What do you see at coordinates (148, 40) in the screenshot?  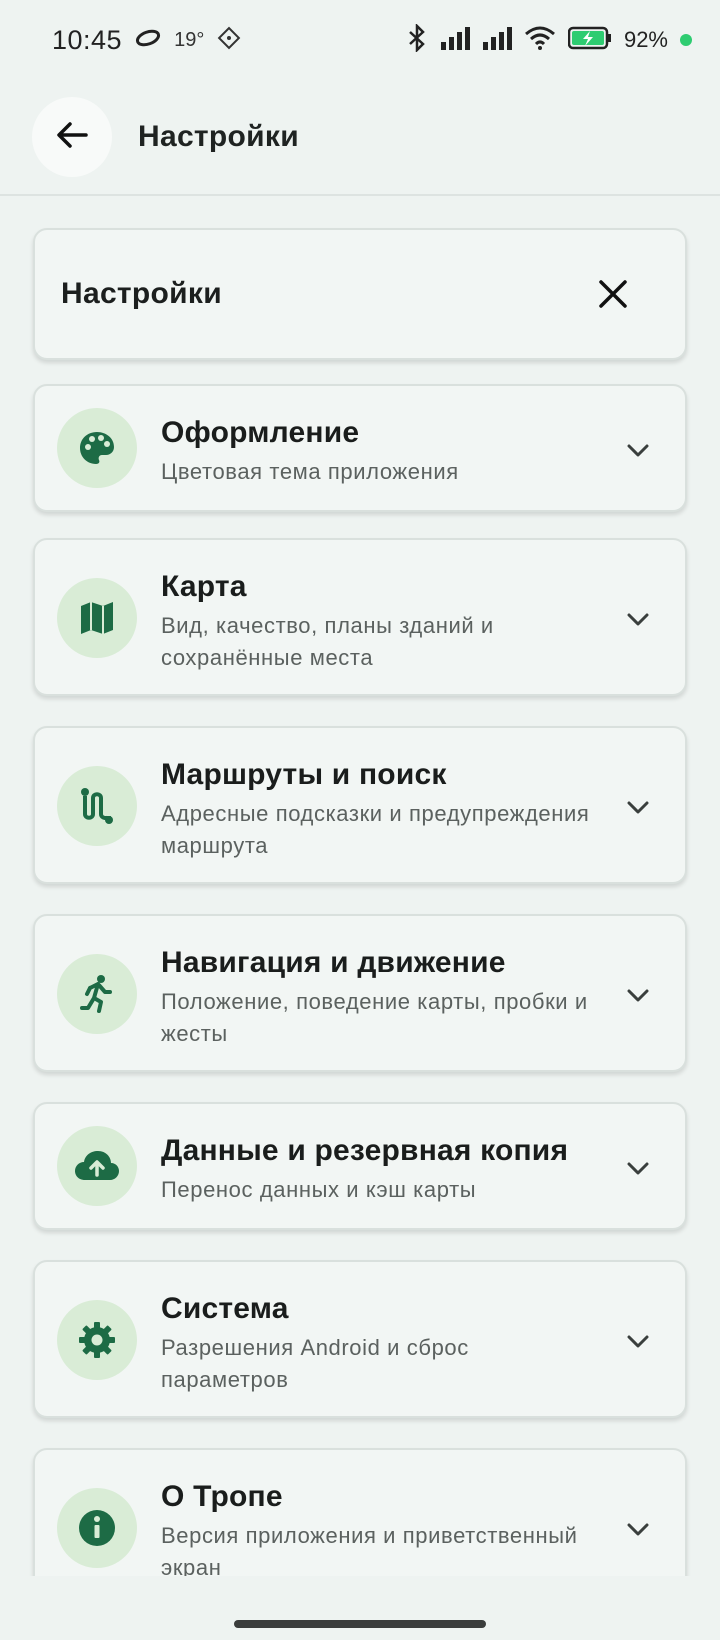 I see `vpn-icon` at bounding box center [148, 40].